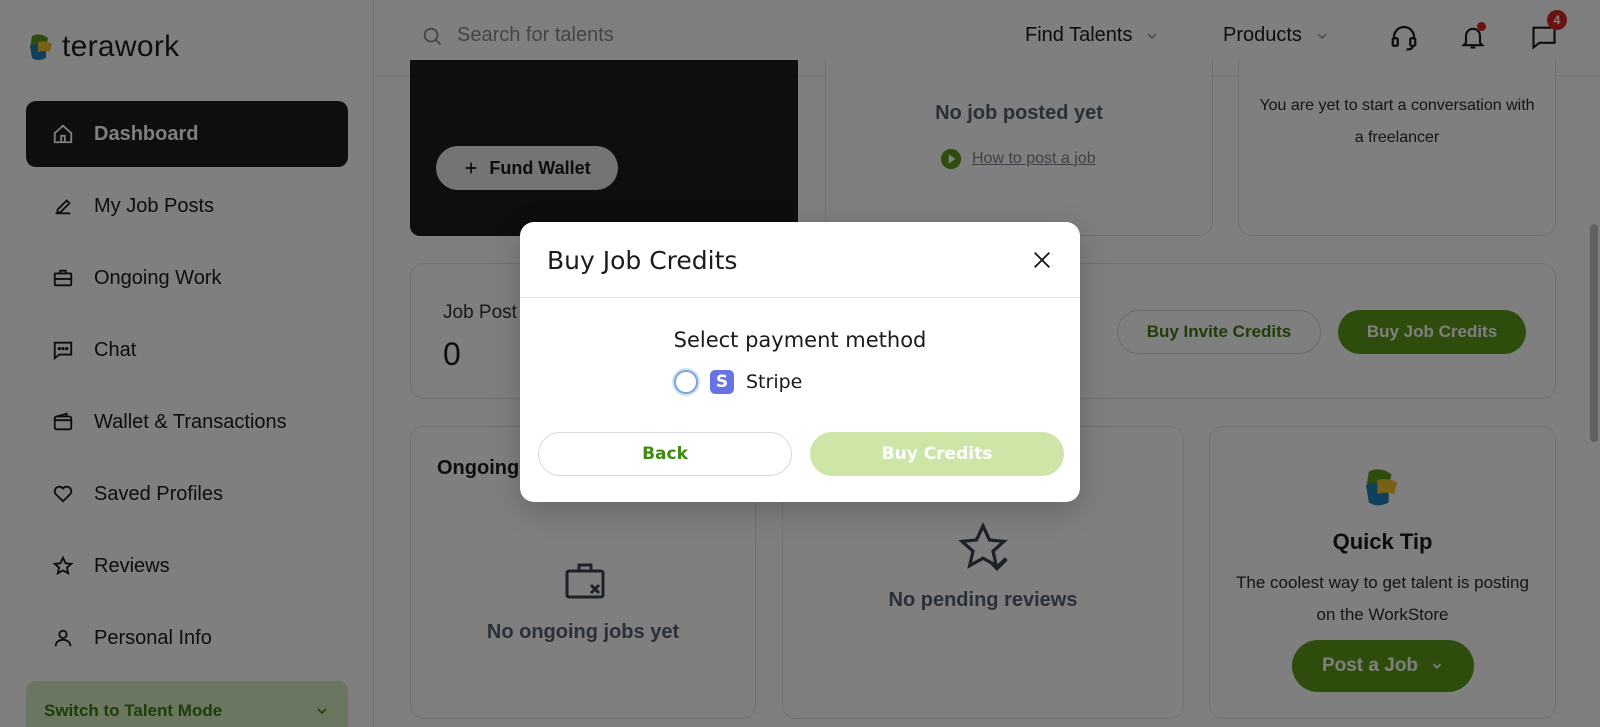 This screenshot has width=1600, height=727. What do you see at coordinates (665, 454) in the screenshot?
I see `back-button: Back` at bounding box center [665, 454].